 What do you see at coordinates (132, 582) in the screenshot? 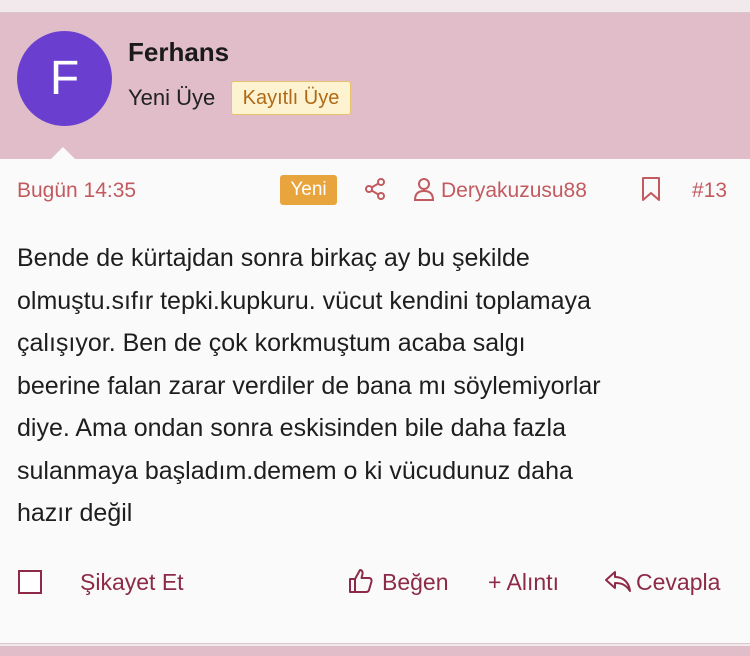
I see `report-button: Şikayet Et` at bounding box center [132, 582].